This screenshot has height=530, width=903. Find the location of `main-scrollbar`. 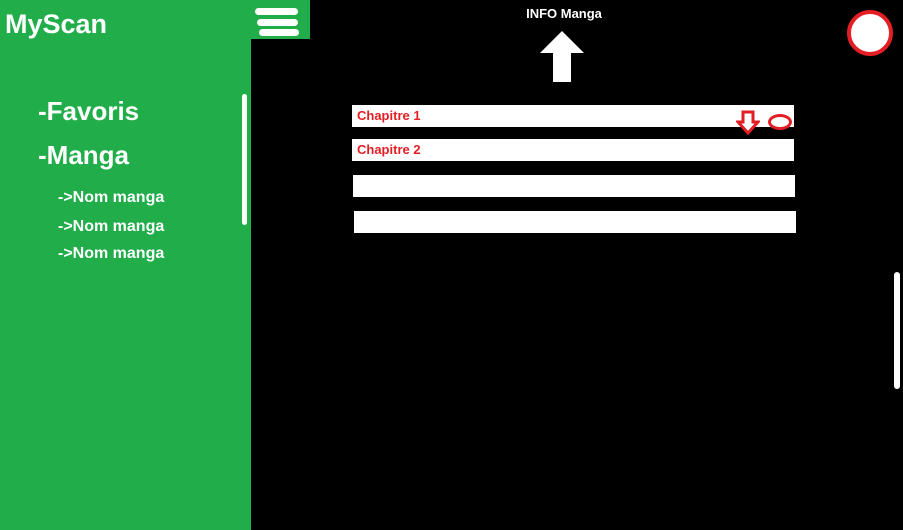

main-scrollbar is located at coordinates (897, 330).